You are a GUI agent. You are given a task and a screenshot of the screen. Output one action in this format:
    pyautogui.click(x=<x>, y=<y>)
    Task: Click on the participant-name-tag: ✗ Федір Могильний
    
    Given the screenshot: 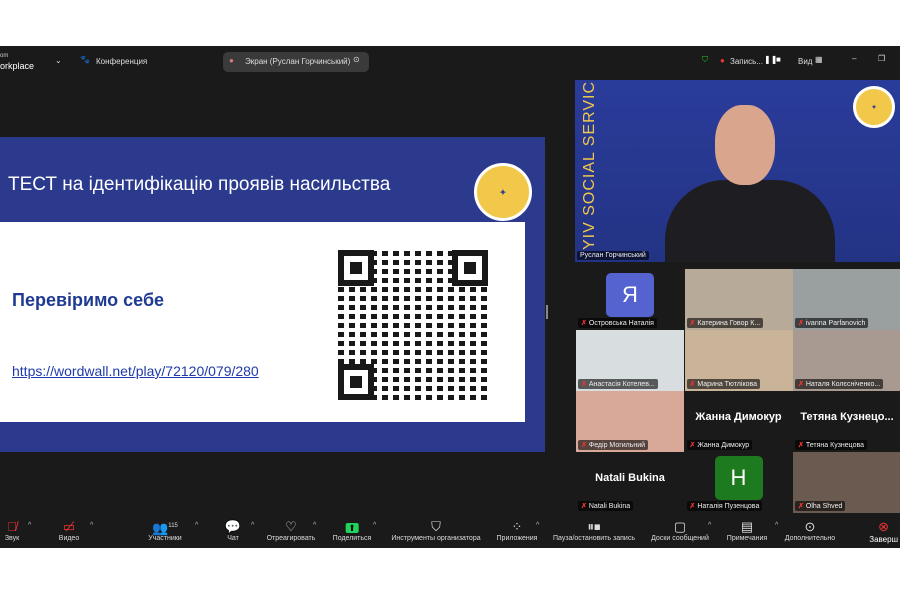 What is the action you would take?
    pyautogui.click(x=613, y=445)
    